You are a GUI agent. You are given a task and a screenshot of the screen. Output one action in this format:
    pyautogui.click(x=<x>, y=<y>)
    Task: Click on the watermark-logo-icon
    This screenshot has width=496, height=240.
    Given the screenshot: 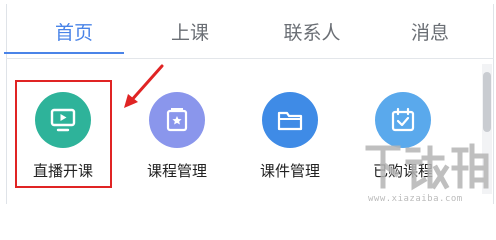 What is the action you would take?
    pyautogui.click(x=427, y=167)
    